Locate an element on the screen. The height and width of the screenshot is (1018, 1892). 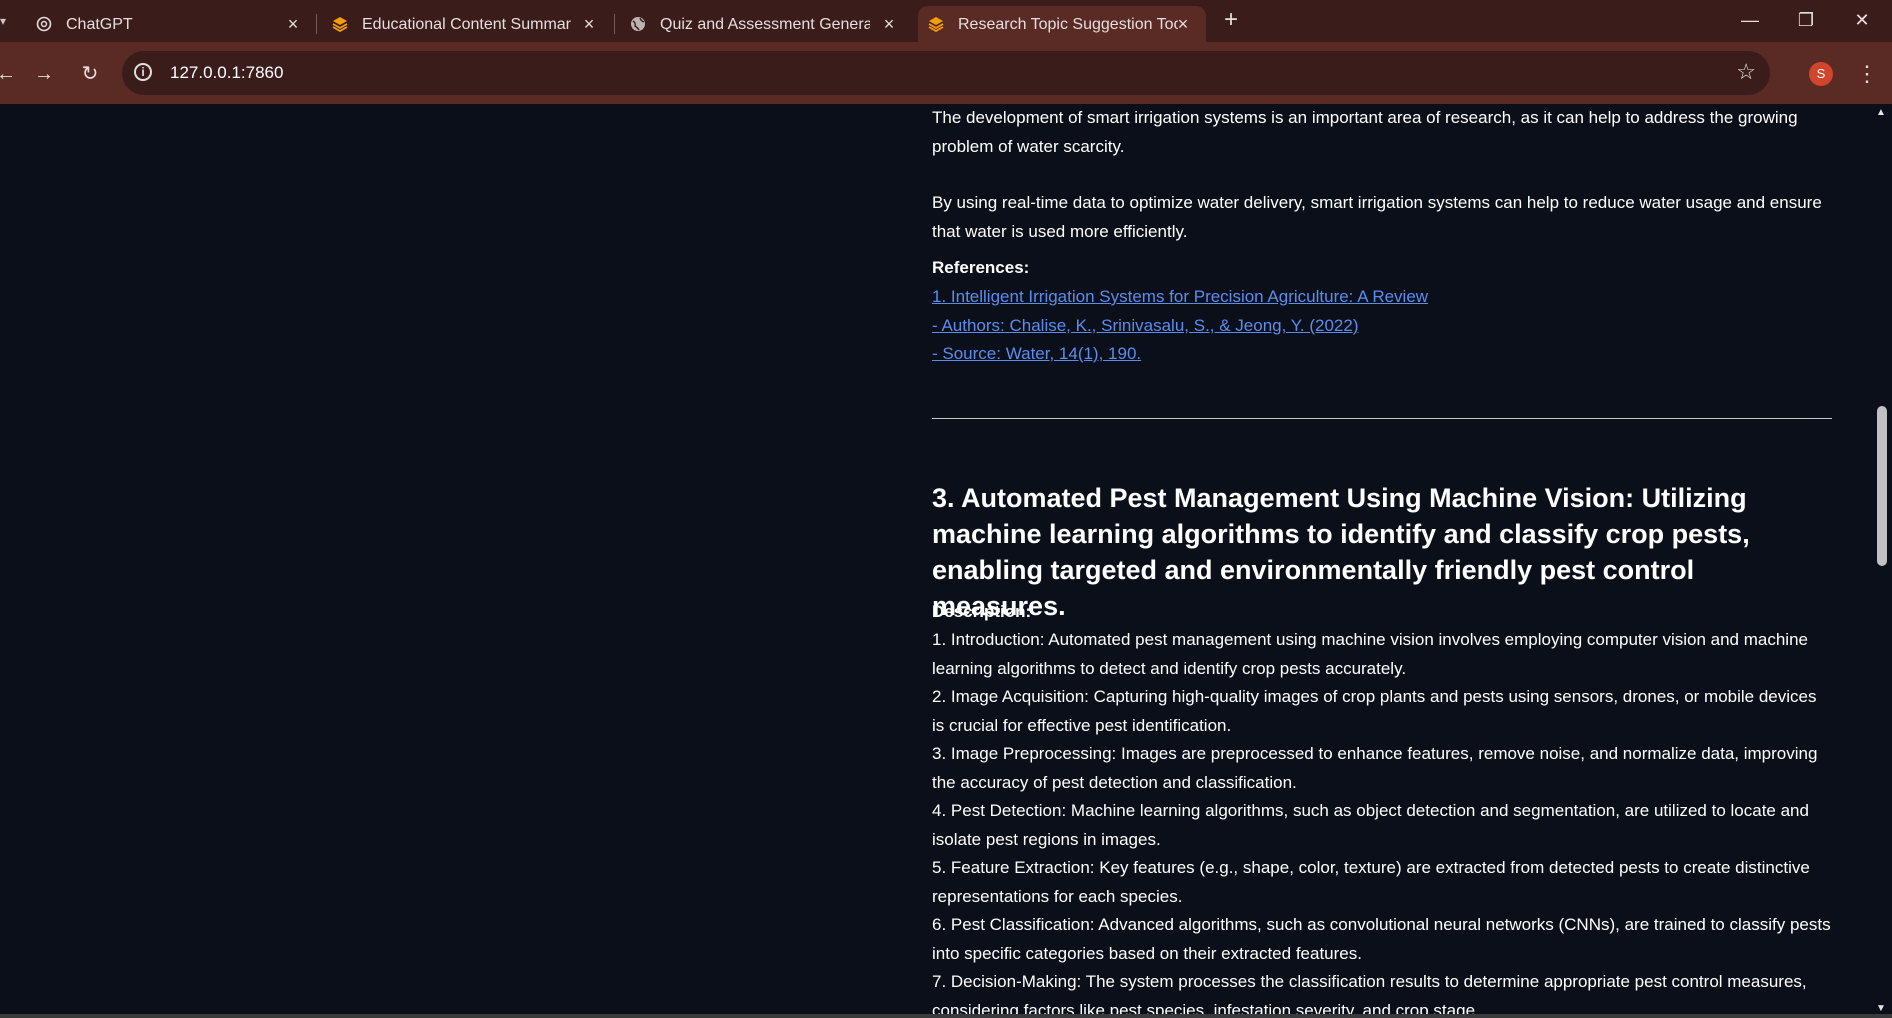
tab-title: Research Topic Suggestion Tool is located at coordinates (1068, 24).